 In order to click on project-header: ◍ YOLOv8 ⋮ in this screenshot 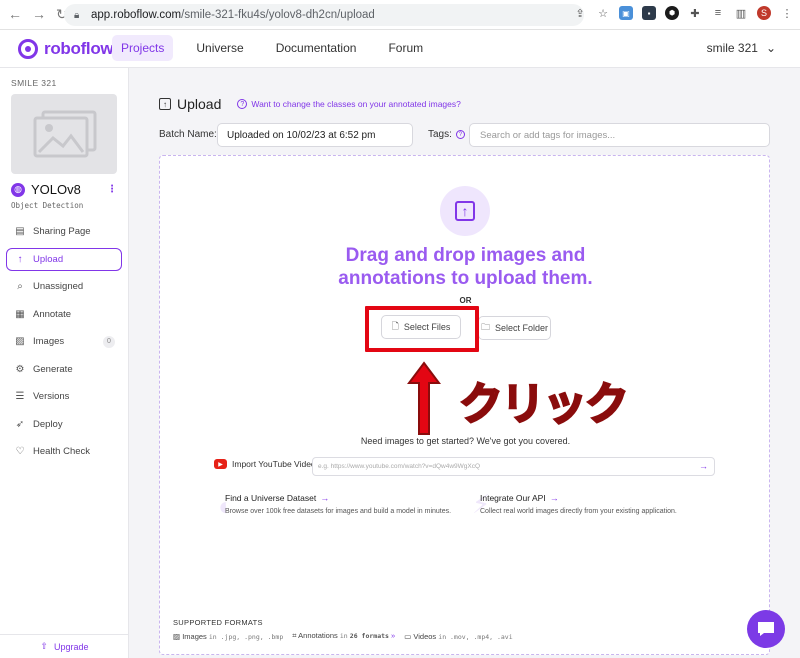, I will do `click(64, 189)`.